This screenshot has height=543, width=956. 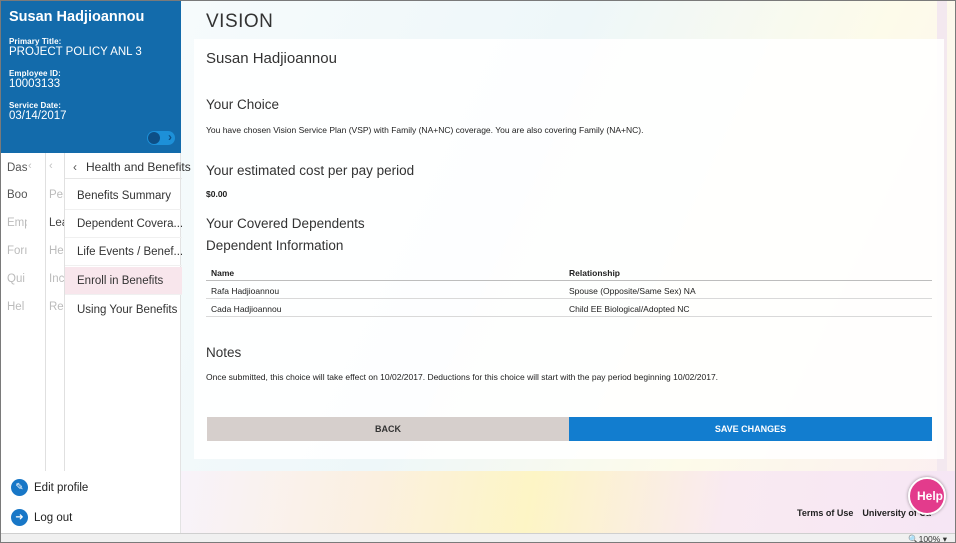 I want to click on page-title: VISION, so click(x=240, y=21).